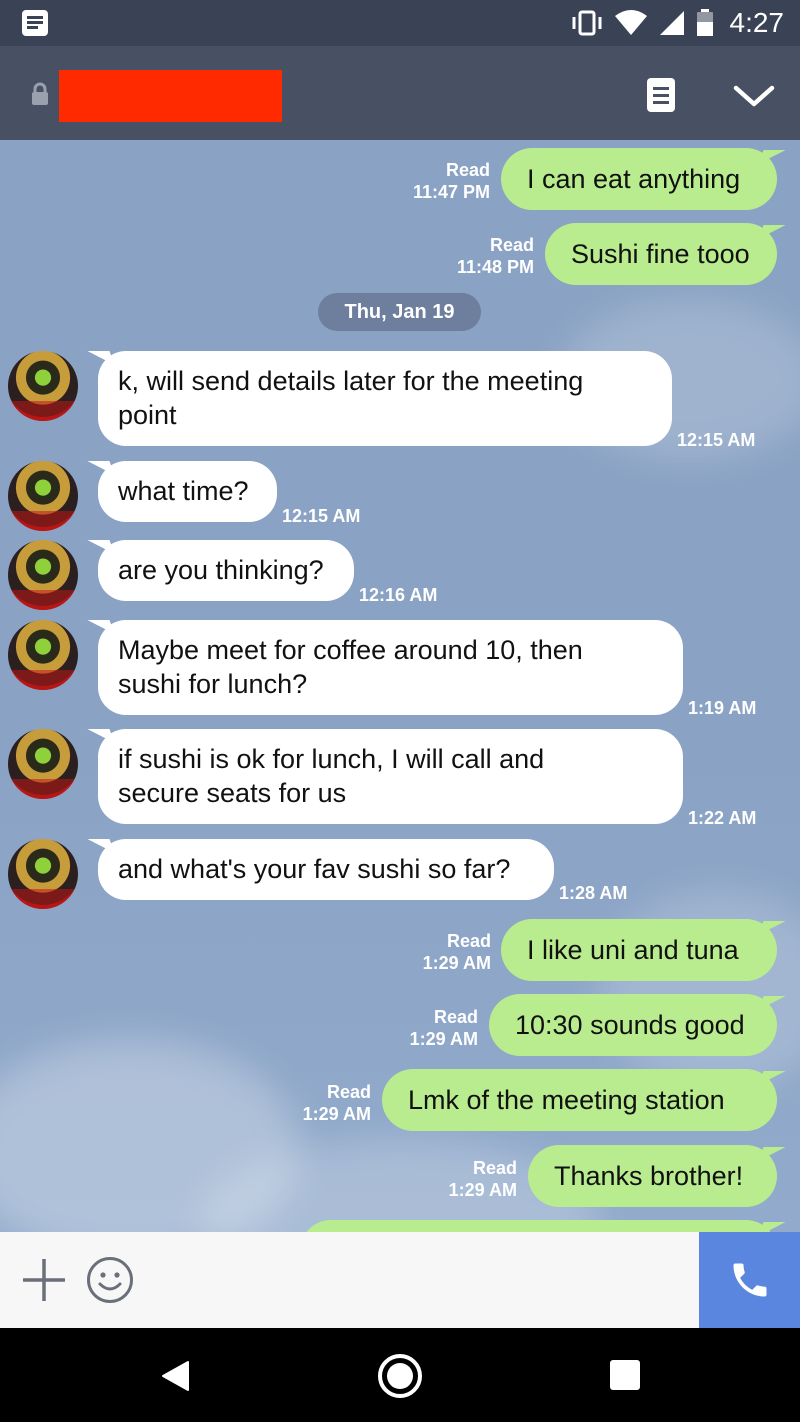 Image resolution: width=800 pixels, height=1422 pixels. What do you see at coordinates (757, 22) in the screenshot?
I see `status-time: 4:27` at bounding box center [757, 22].